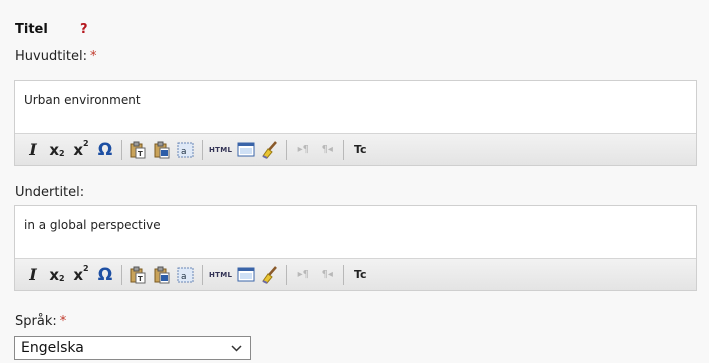 The width and height of the screenshot is (709, 363). I want to click on language-label: Språk: *, so click(40, 321).